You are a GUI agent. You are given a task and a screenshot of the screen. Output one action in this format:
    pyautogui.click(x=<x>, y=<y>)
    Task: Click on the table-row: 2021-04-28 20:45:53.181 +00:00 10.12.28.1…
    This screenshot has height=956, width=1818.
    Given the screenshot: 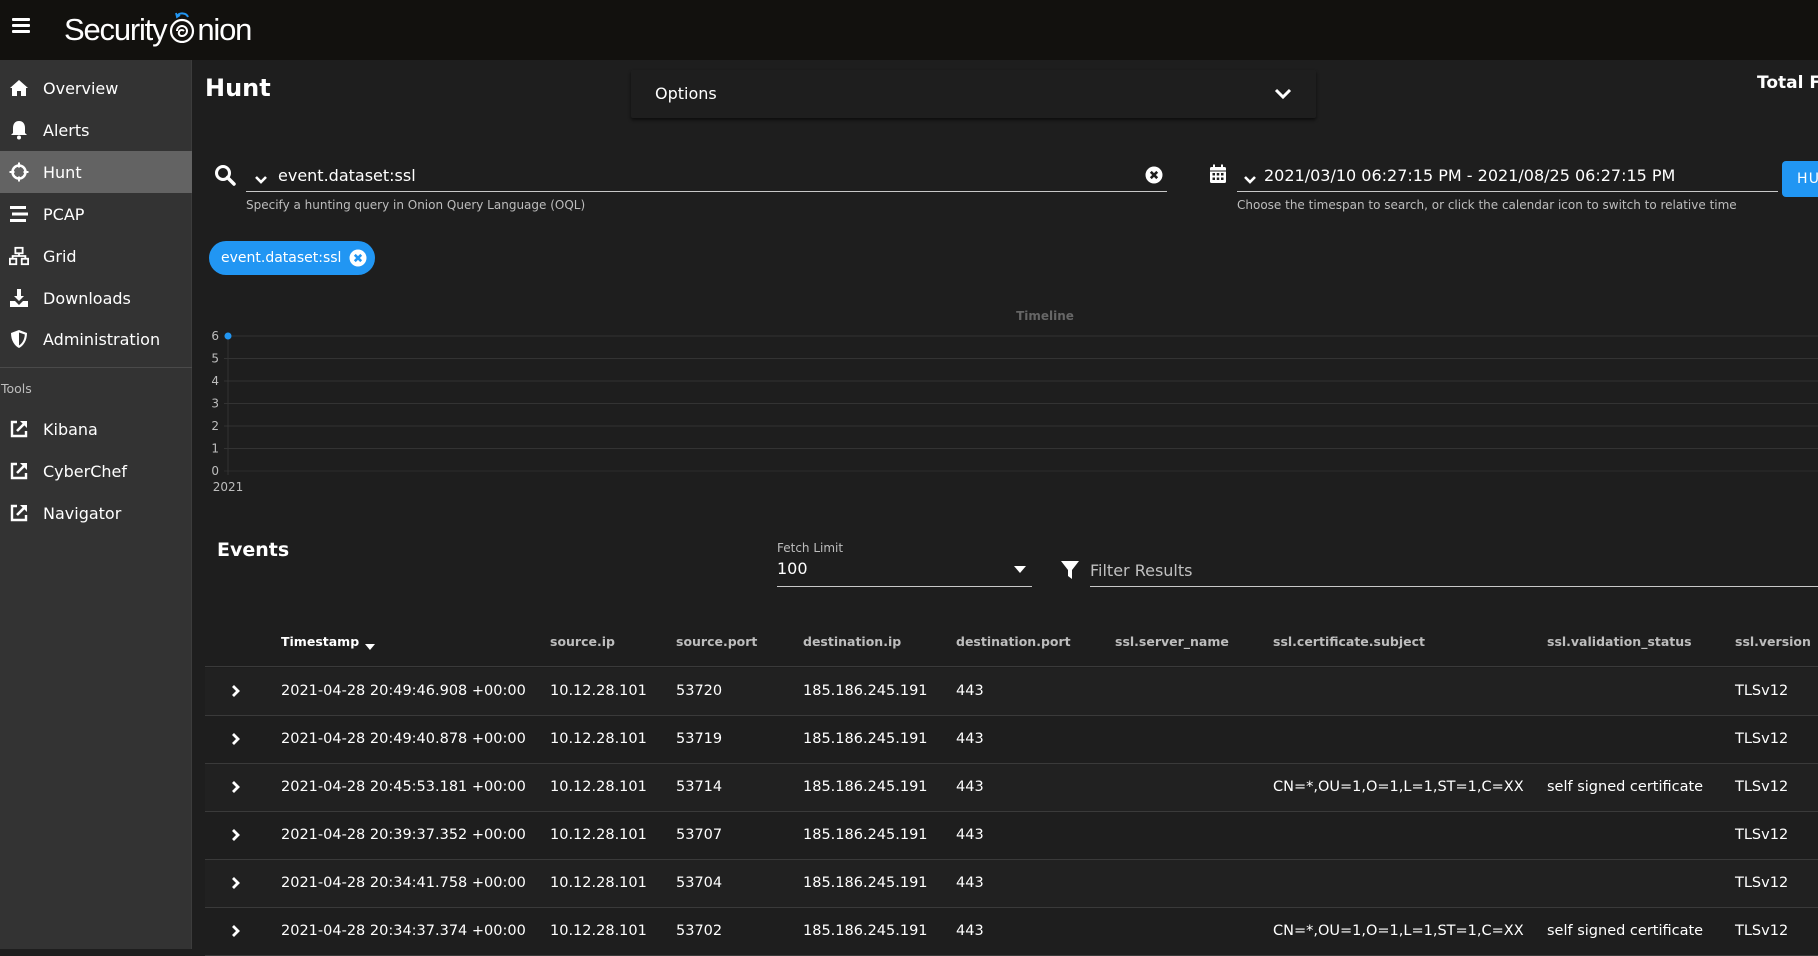 What is the action you would take?
    pyautogui.click(x=1011, y=788)
    